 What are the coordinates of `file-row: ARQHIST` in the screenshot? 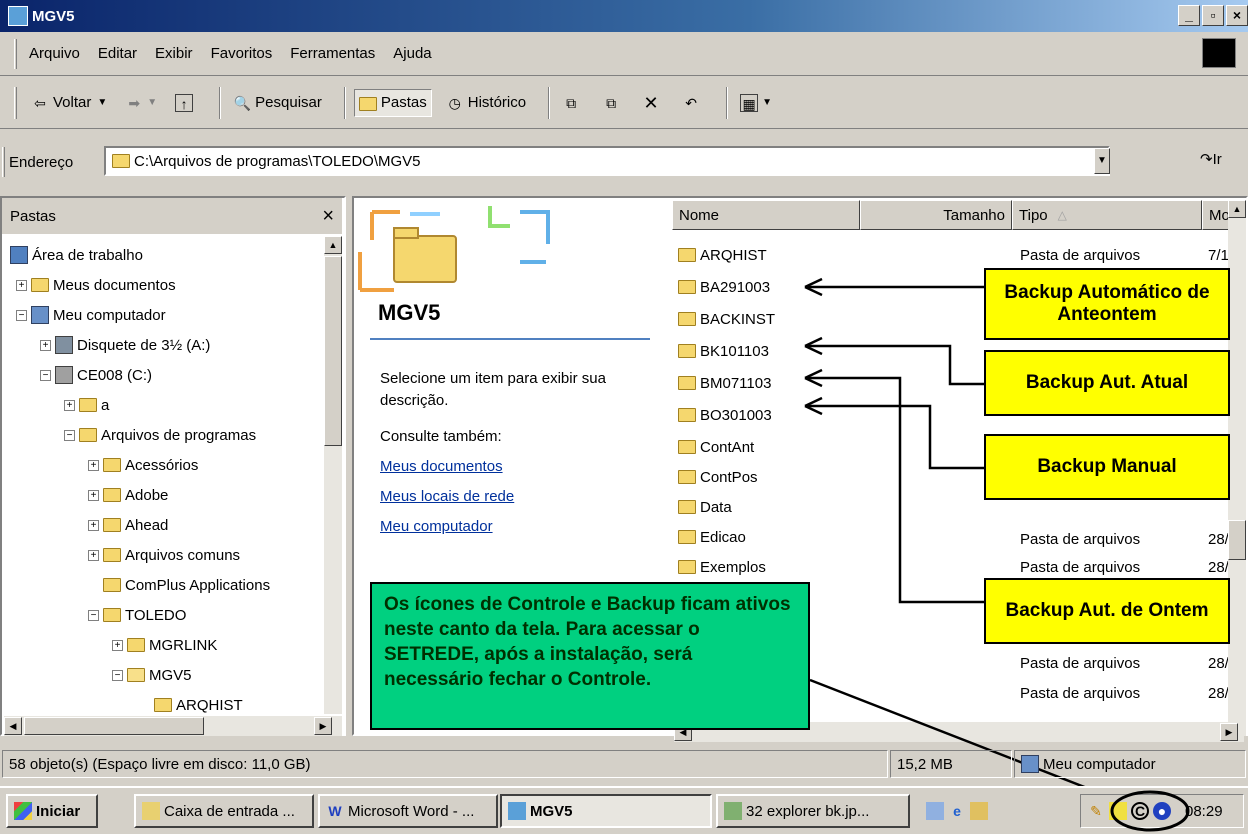 It's located at (722, 255).